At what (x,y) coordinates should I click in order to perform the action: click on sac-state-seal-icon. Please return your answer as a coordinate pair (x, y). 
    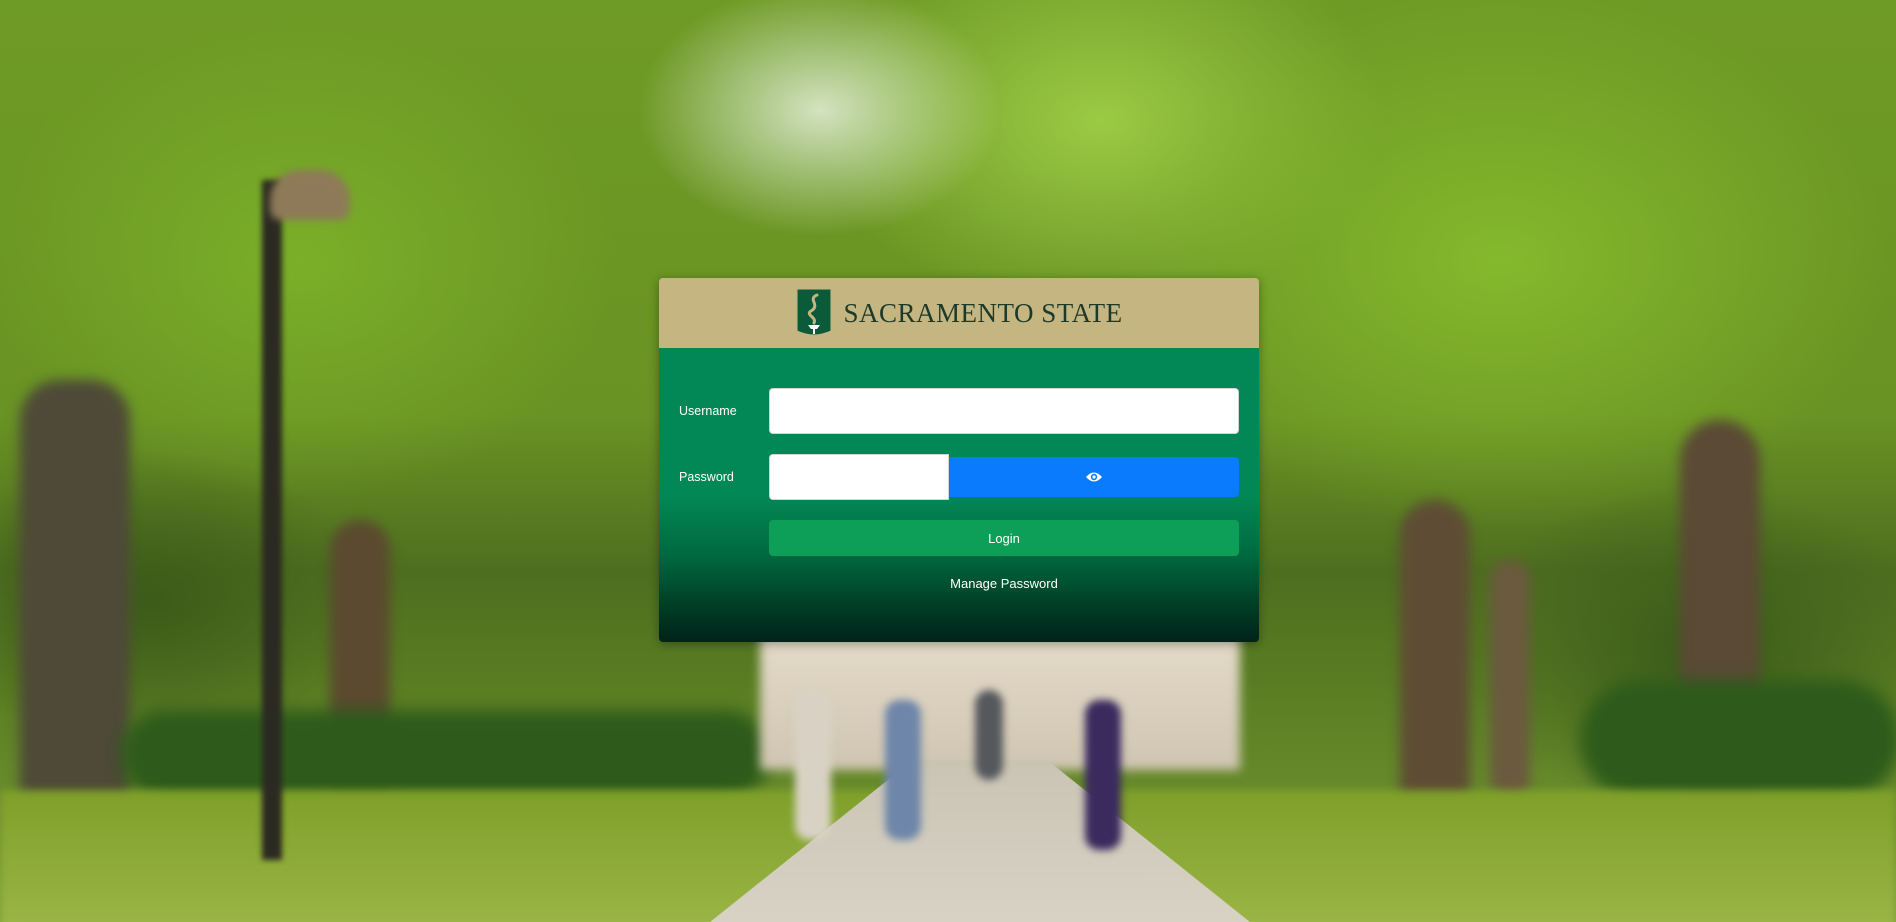
    Looking at the image, I should click on (814, 312).